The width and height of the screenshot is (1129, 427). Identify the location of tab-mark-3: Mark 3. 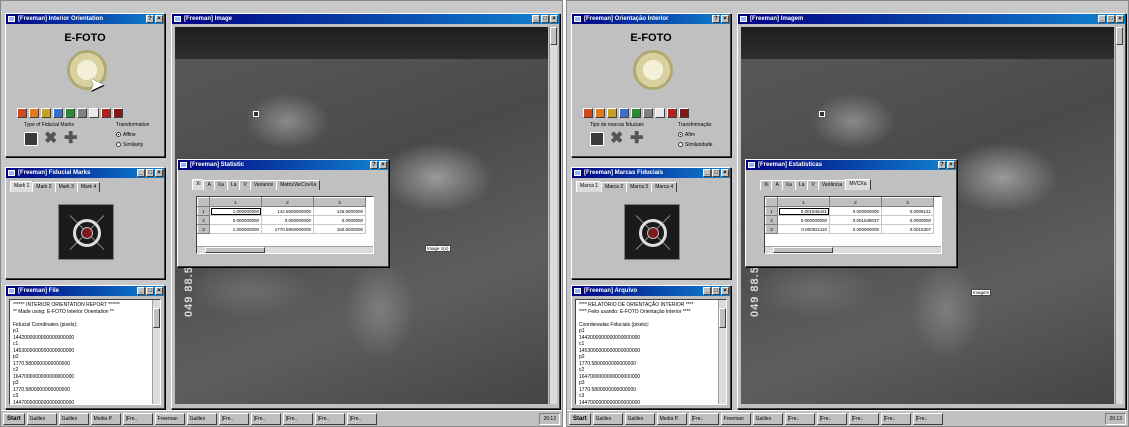
(66, 187).